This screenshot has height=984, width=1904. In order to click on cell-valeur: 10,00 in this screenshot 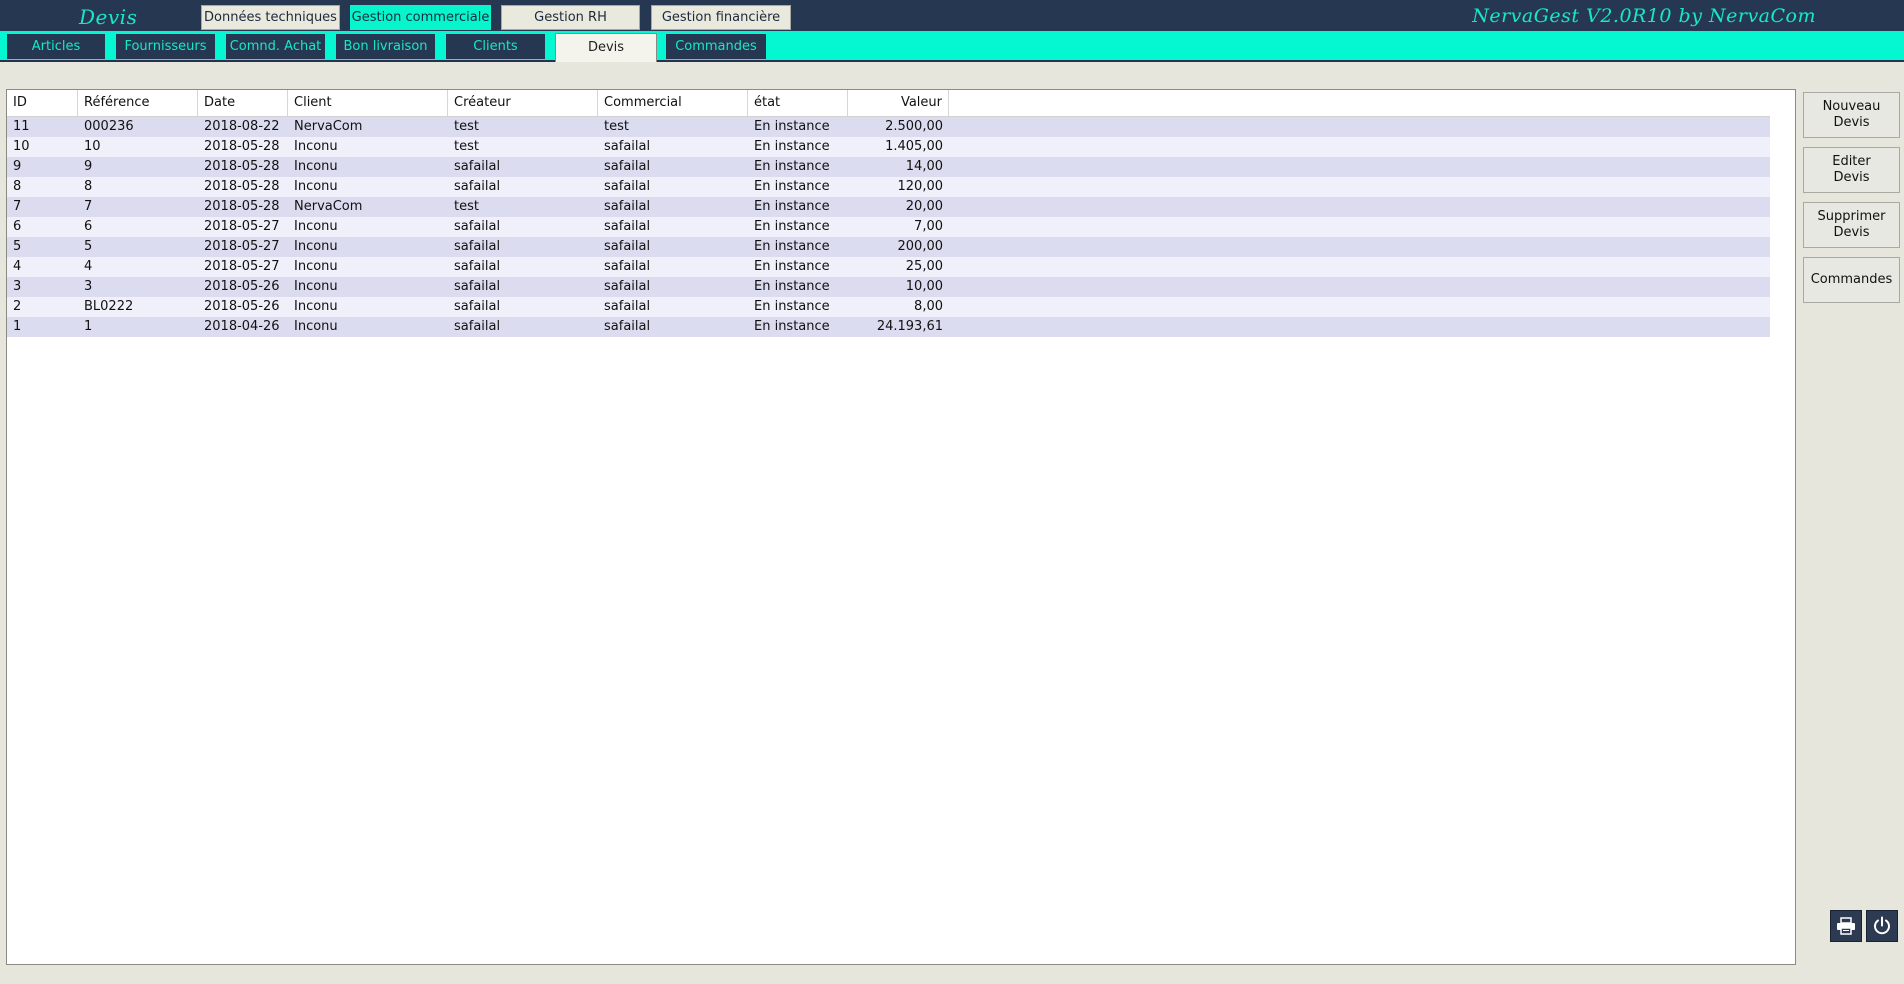, I will do `click(924, 286)`.